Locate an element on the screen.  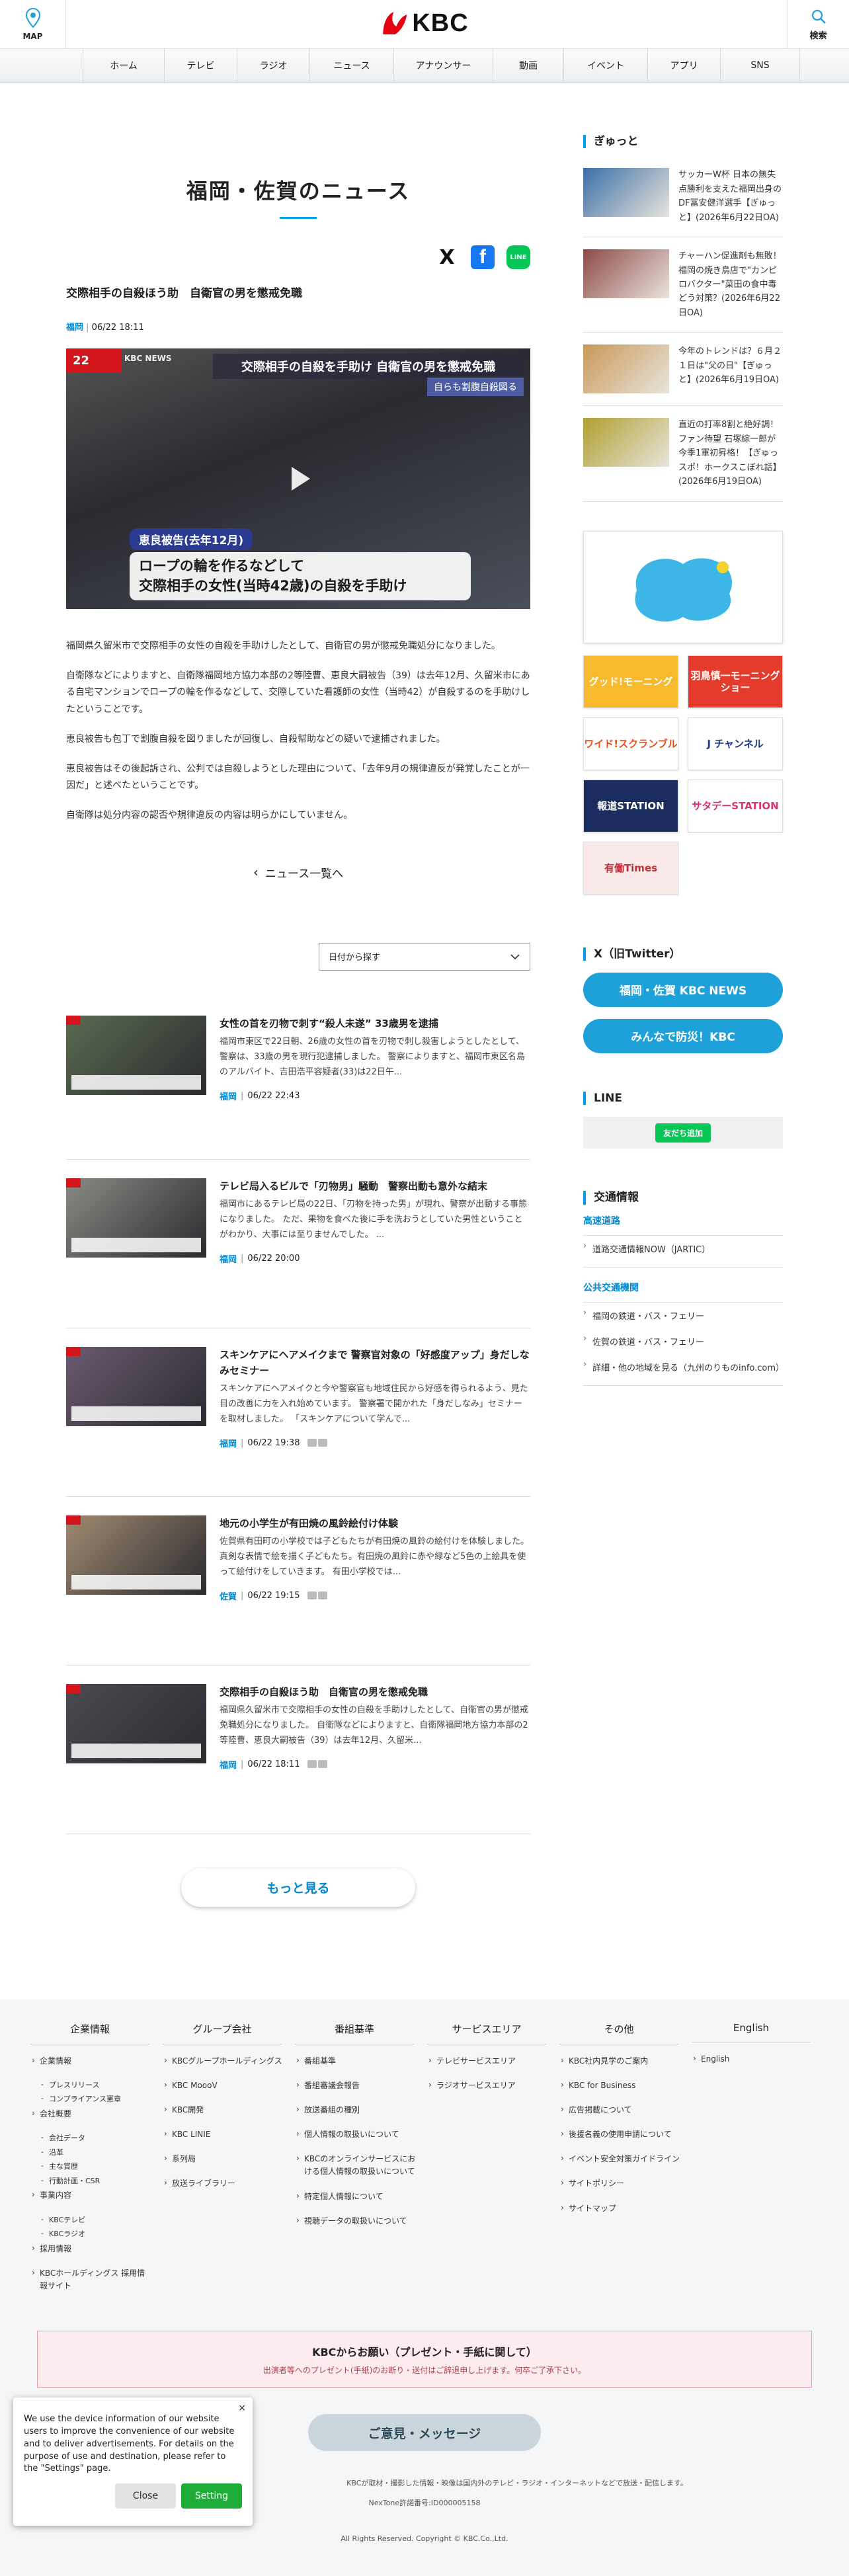
news-title: スキンケアにヘアメイクまで 警察官対象の「好感度アップ」身だしなみセミナー is located at coordinates (375, 1363).